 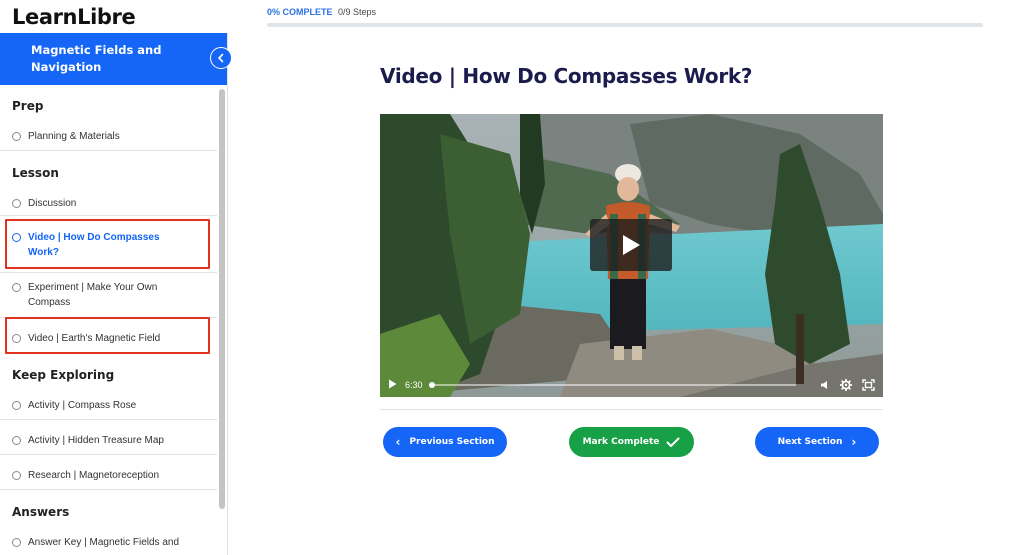 What do you see at coordinates (106, 59) in the screenshot?
I see `sidebar-course-title: Magnetic Fields and Navigation` at bounding box center [106, 59].